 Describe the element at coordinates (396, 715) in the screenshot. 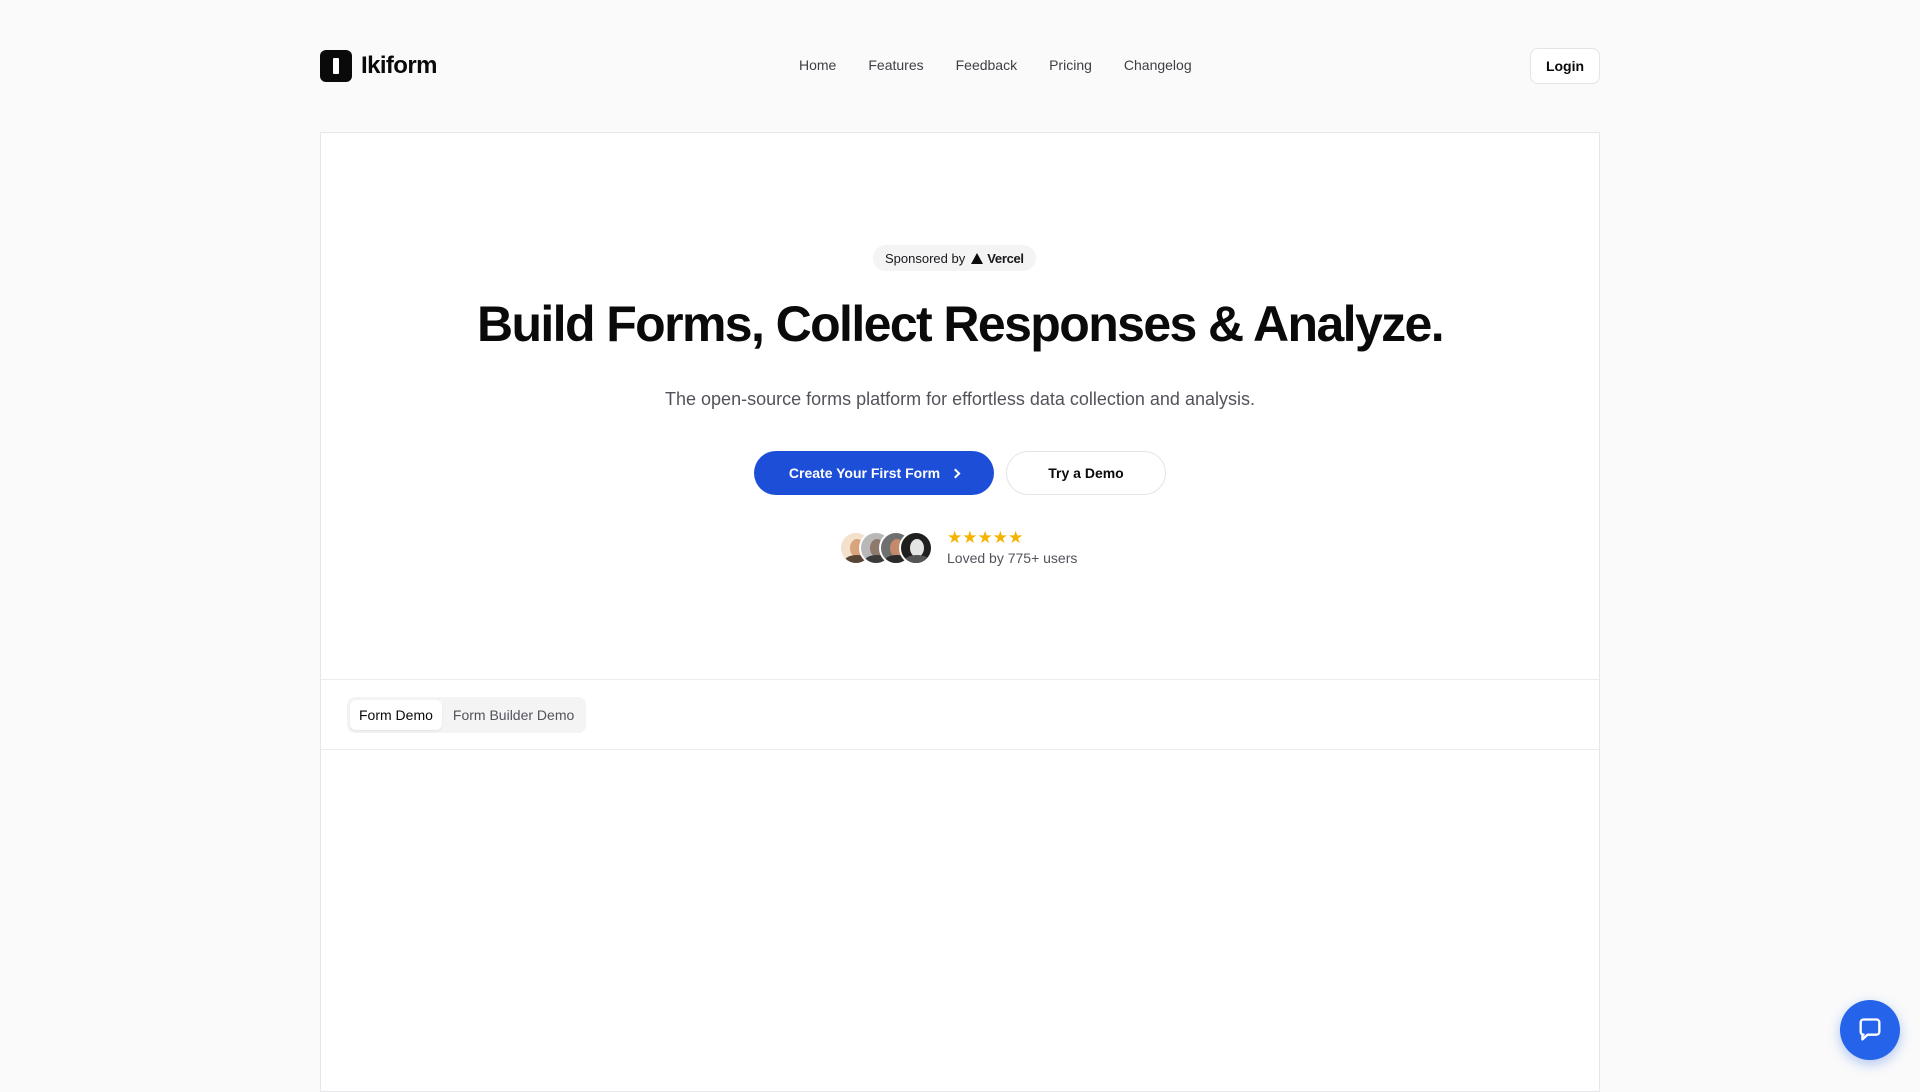

I see `tab-form-demo: Form Demo` at that location.